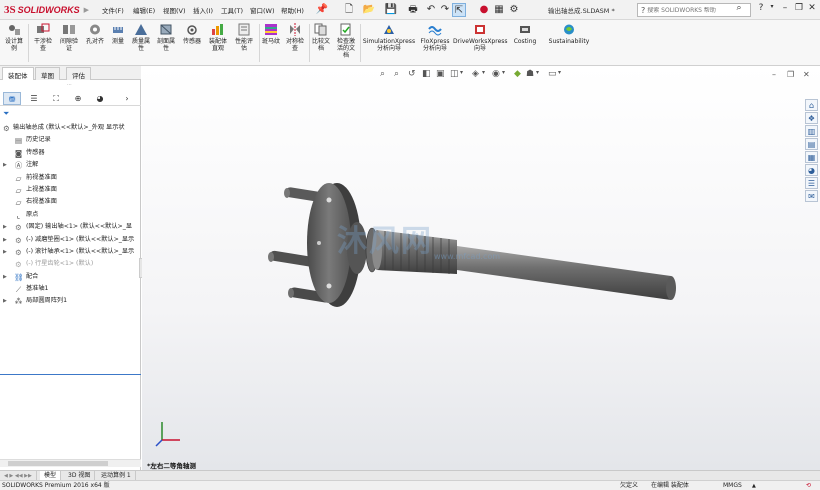 This screenshot has width=820, height=490. What do you see at coordinates (811, 170) in the screenshot?
I see `appearances-icon: ◕` at bounding box center [811, 170].